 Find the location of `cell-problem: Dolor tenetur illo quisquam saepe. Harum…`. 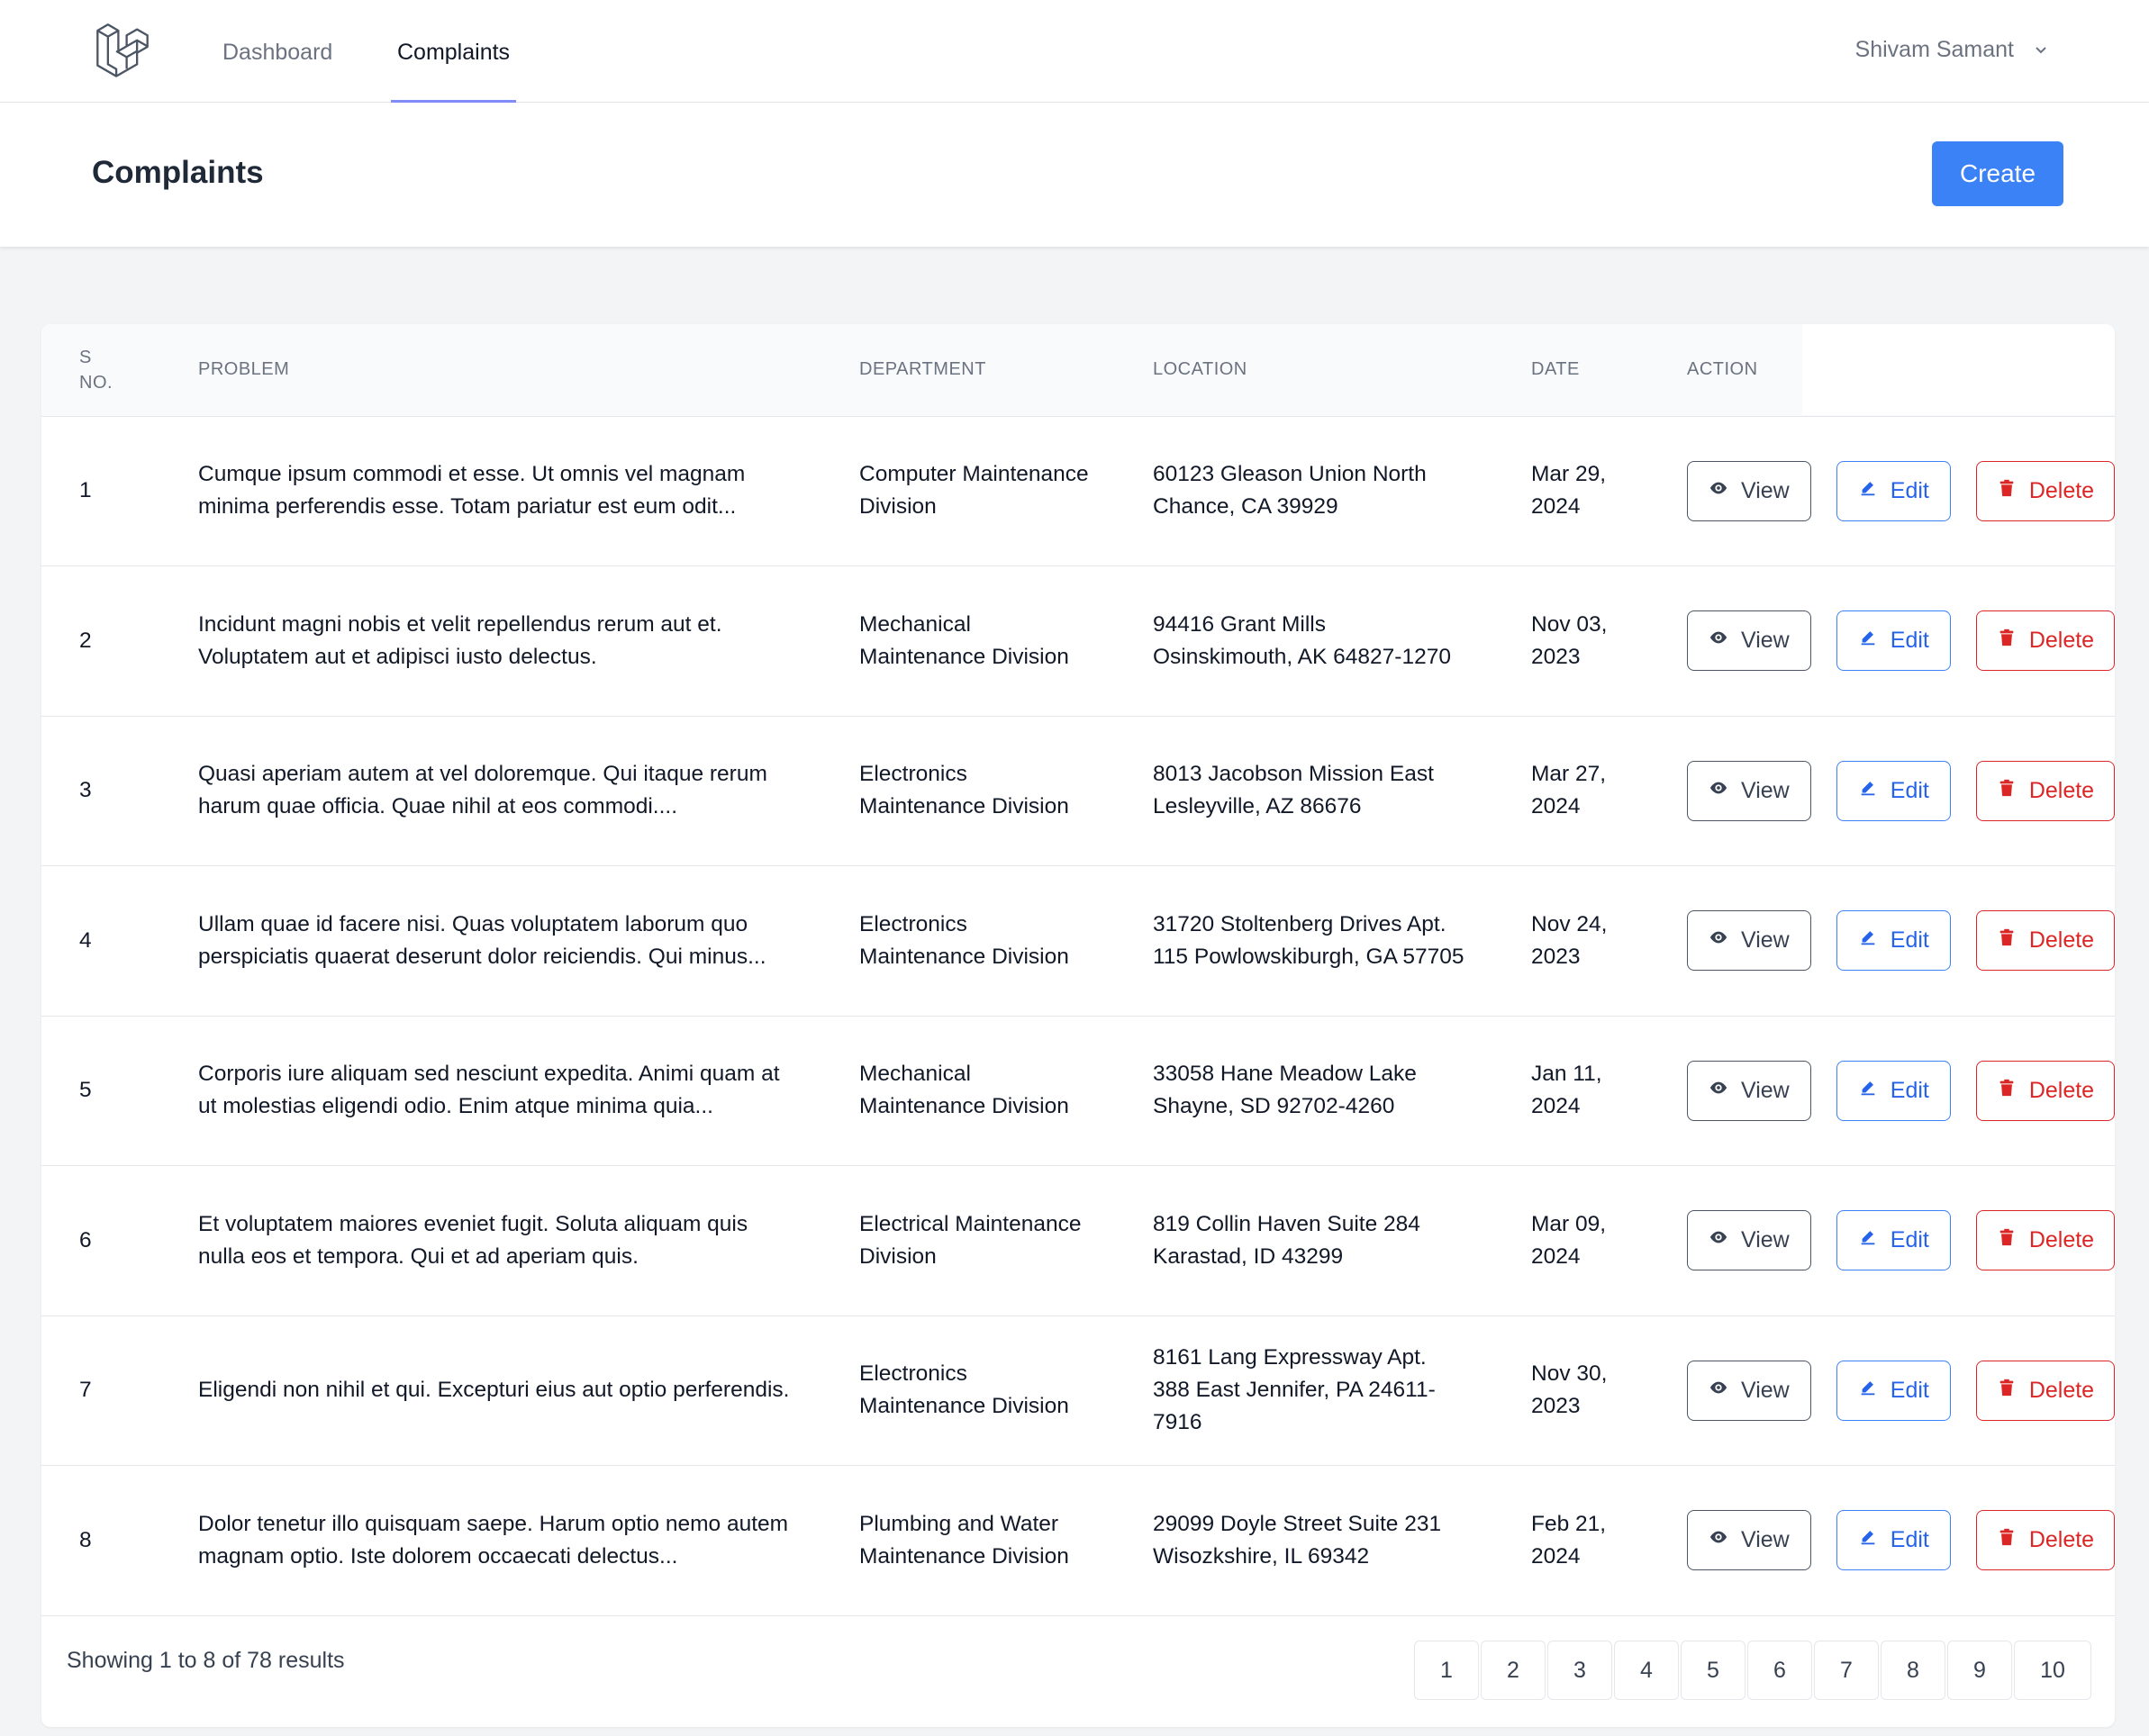

cell-problem: Dolor tenetur illo quisquam saepe. Harum… is located at coordinates (493, 1540).